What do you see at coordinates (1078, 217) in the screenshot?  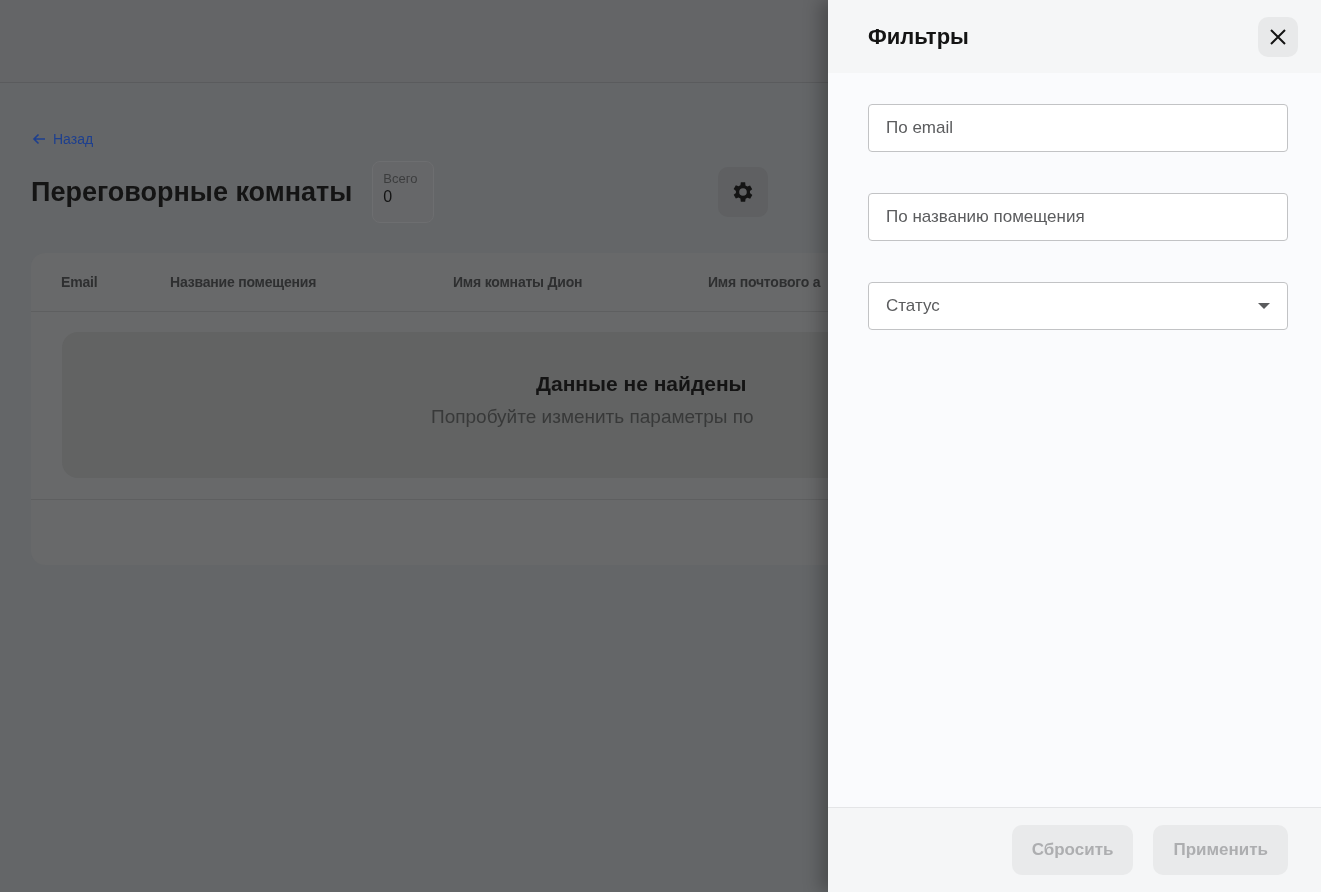 I see `filter-input: По названию помещения` at bounding box center [1078, 217].